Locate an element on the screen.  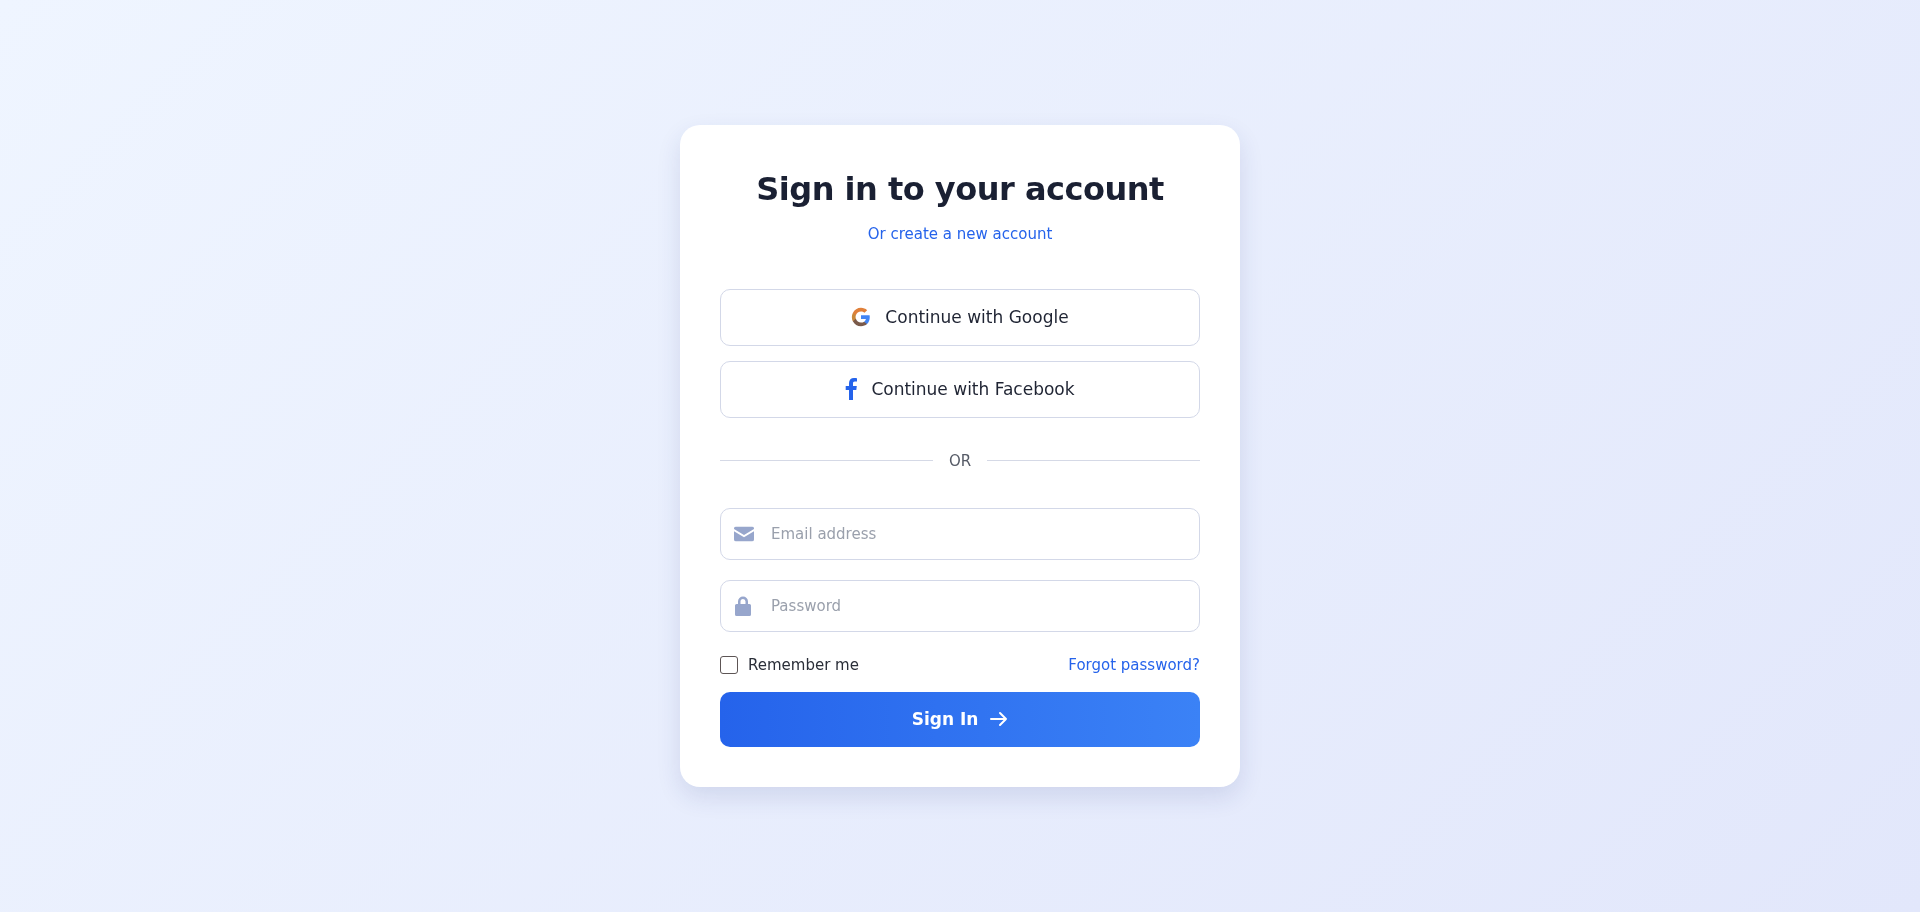
remember-checkbox is located at coordinates (729, 664).